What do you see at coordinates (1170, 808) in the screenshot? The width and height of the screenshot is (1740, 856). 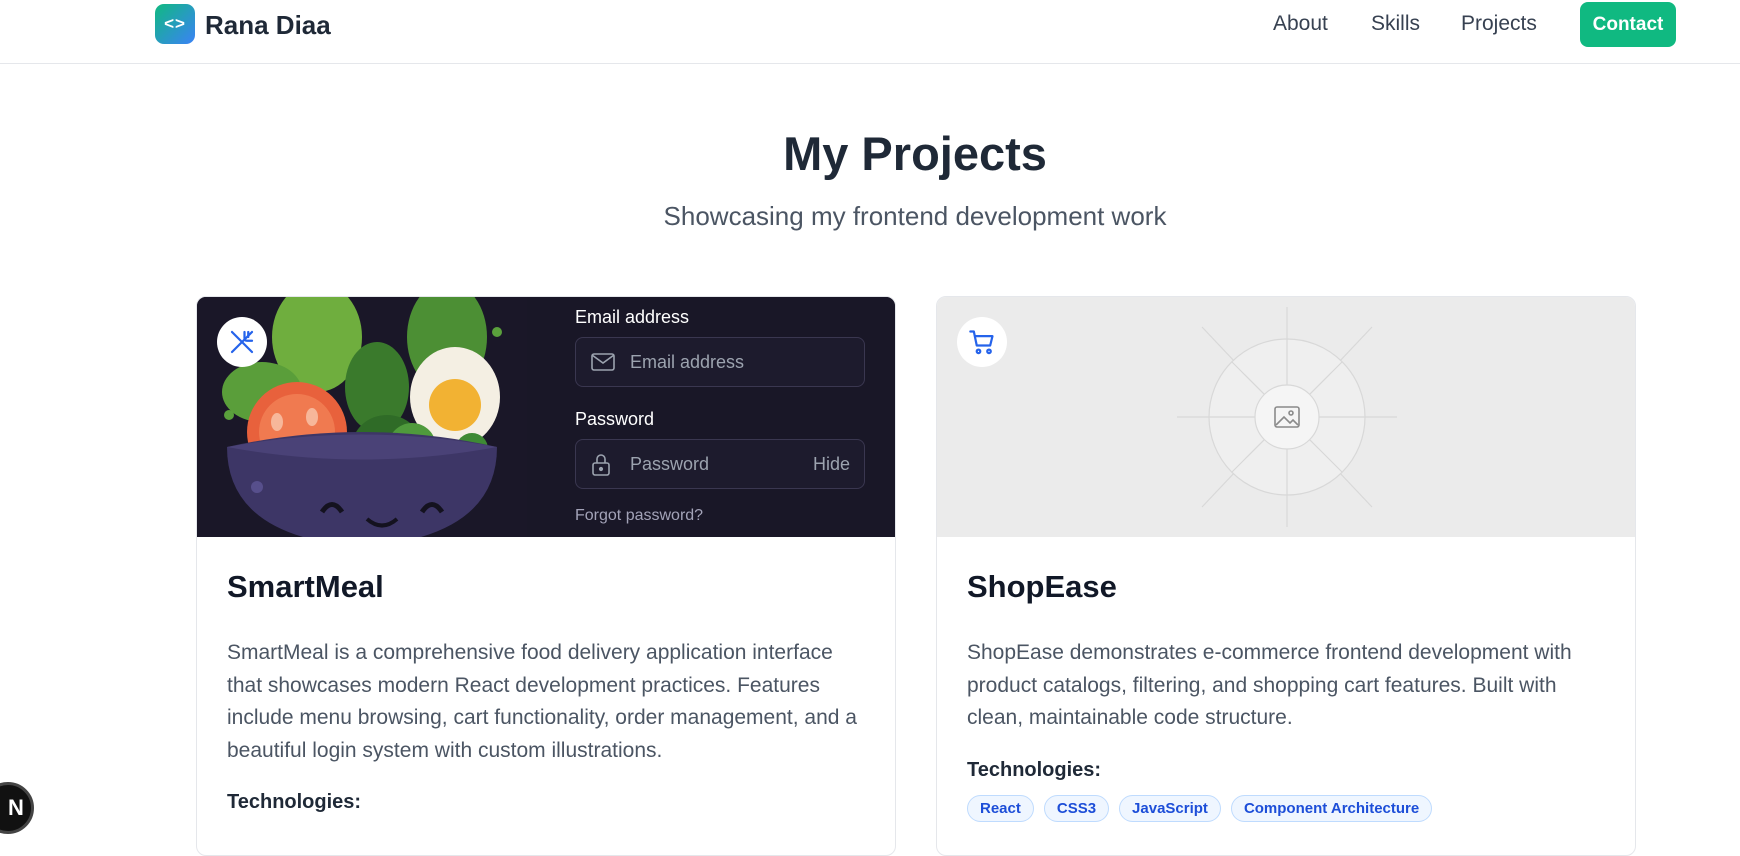 I see `tag-javascript: JavaScript` at bounding box center [1170, 808].